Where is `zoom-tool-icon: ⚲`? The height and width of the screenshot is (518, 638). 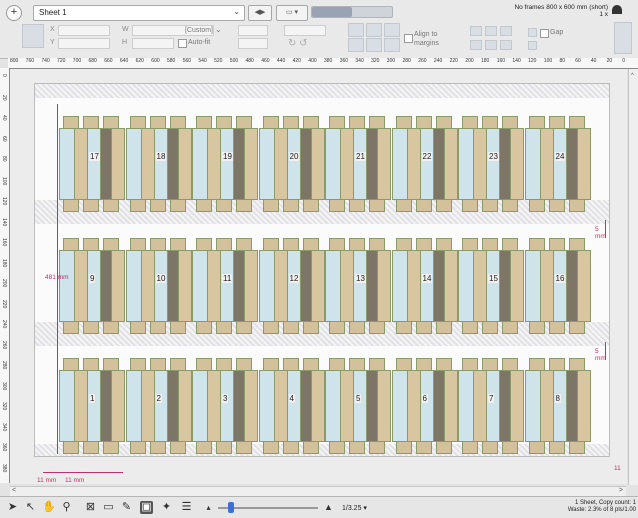
zoom-tool-icon: ⚲ is located at coordinates (66, 507).